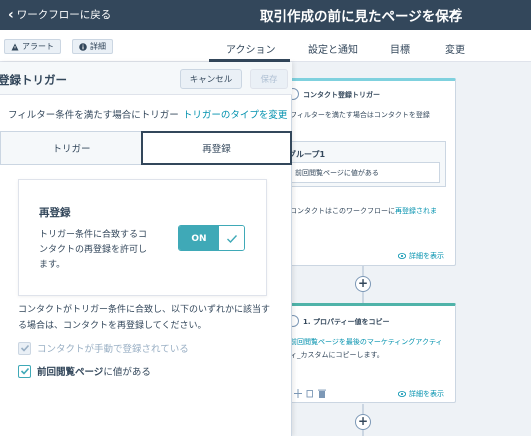 The height and width of the screenshot is (436, 531). I want to click on reenroll-description: トリガー条件に合致するコンタクトの再登録を許可します。, so click(93, 250).